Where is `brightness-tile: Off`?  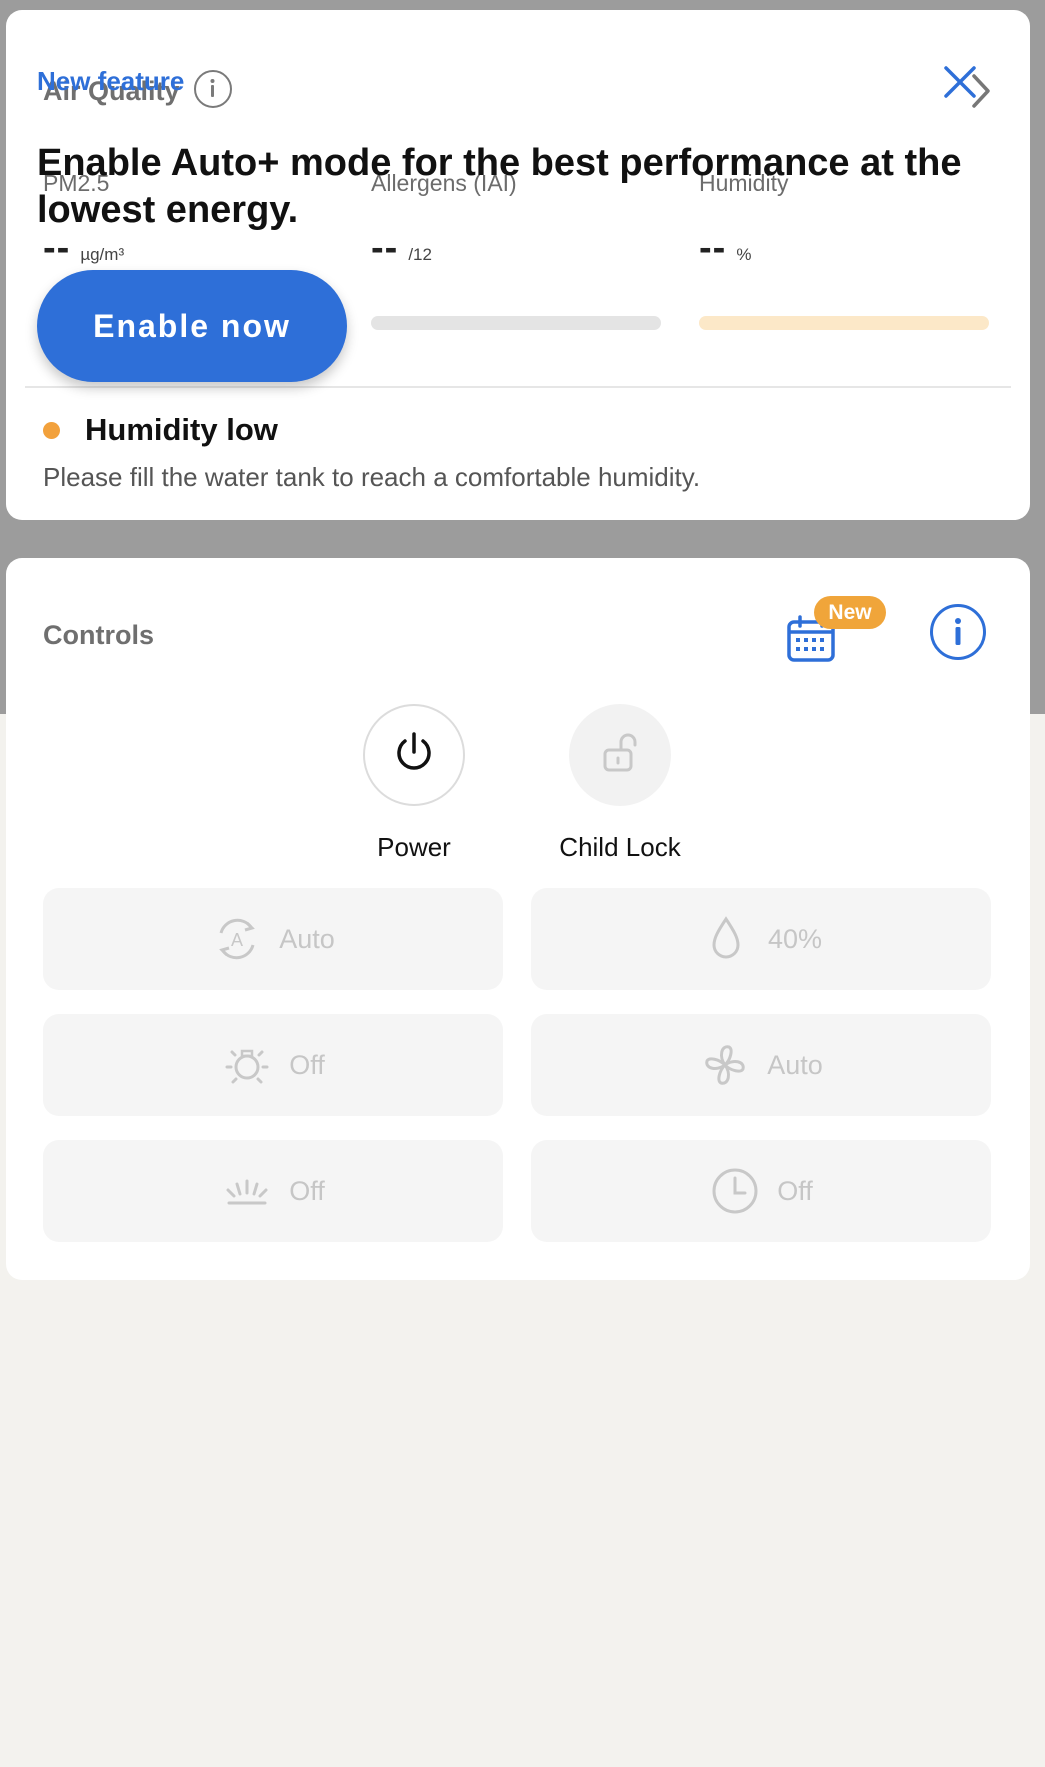 brightness-tile: Off is located at coordinates (273, 1191).